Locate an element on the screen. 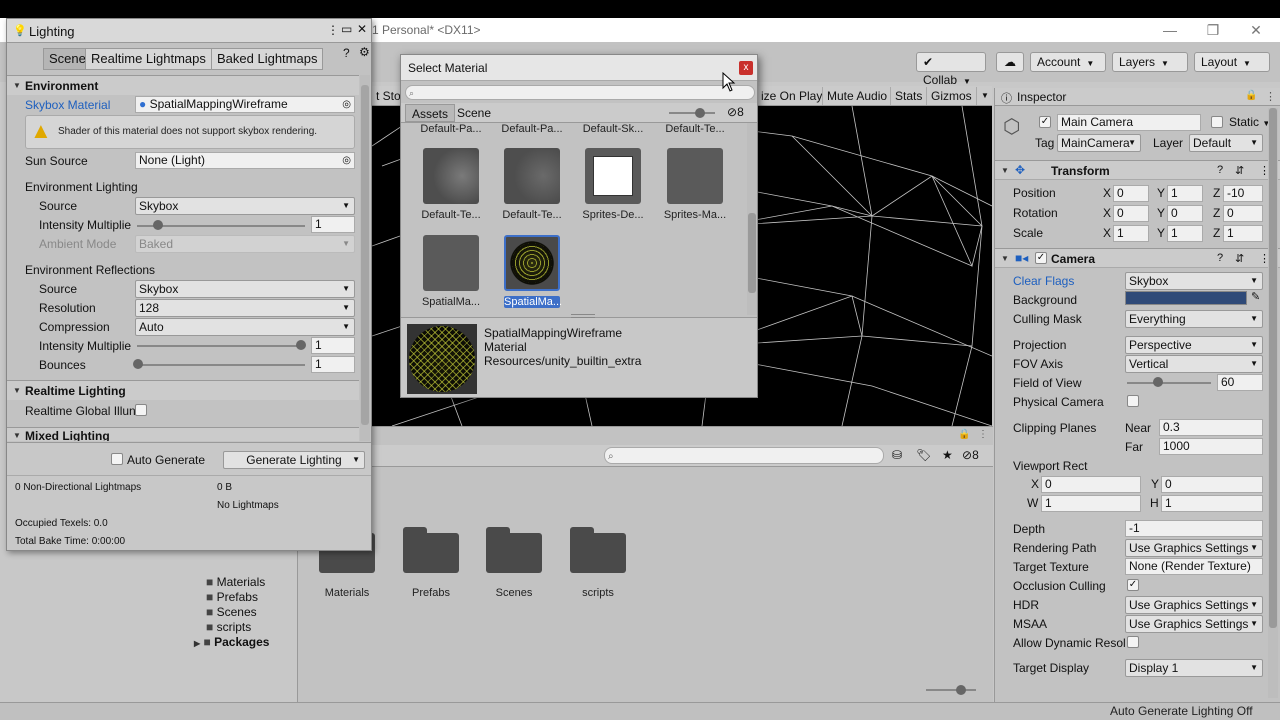 The height and width of the screenshot is (720, 1280). scale-y-field: 1 is located at coordinates (1185, 233).